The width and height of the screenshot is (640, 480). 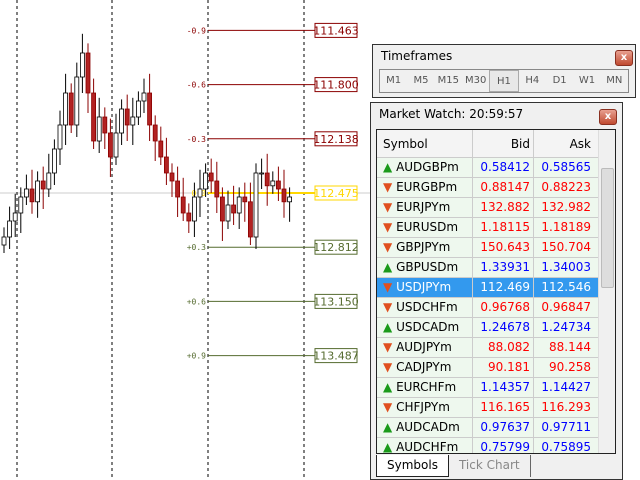 What do you see at coordinates (566, 167) in the screenshot?
I see `ask-cell: 0.58565` at bounding box center [566, 167].